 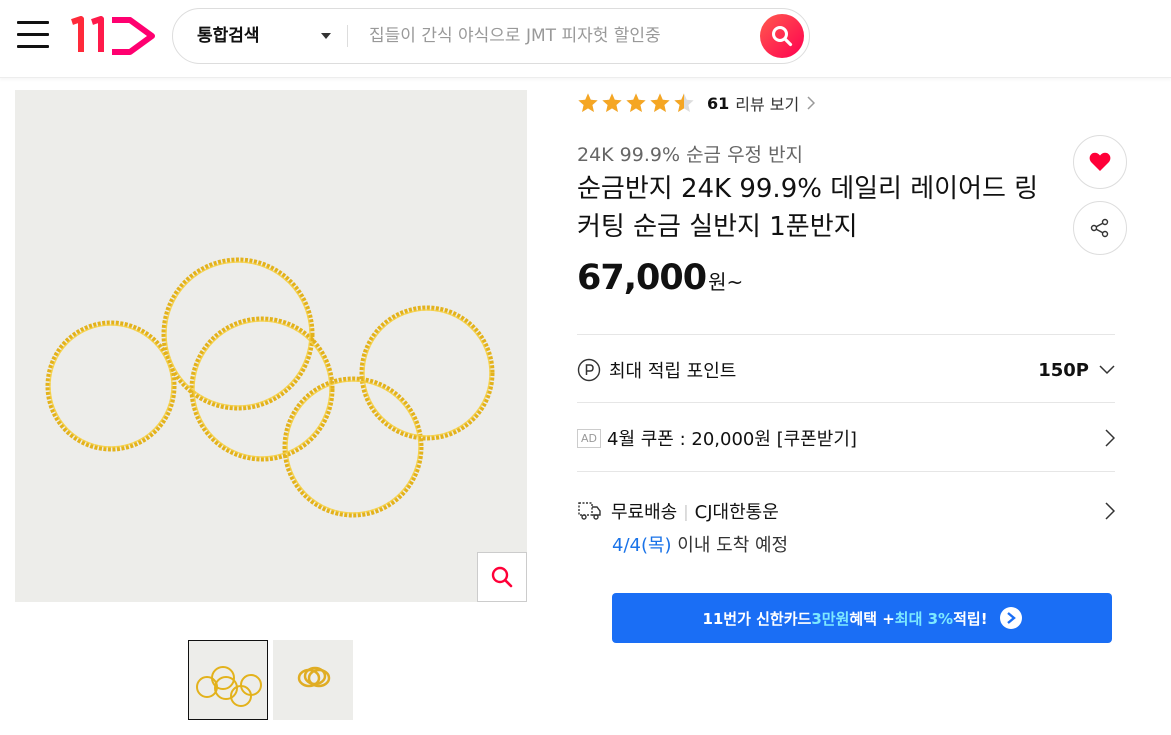 I want to click on courier-name: CJ대한통운, so click(x=736, y=512).